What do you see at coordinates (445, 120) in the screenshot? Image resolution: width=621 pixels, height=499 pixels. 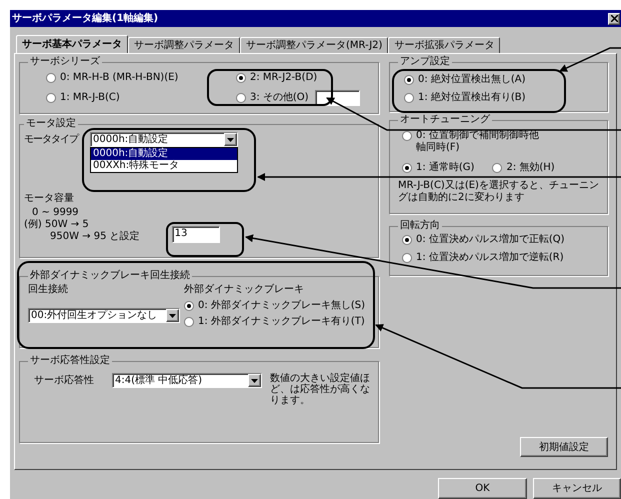 I see `group-title: オートチューニング` at bounding box center [445, 120].